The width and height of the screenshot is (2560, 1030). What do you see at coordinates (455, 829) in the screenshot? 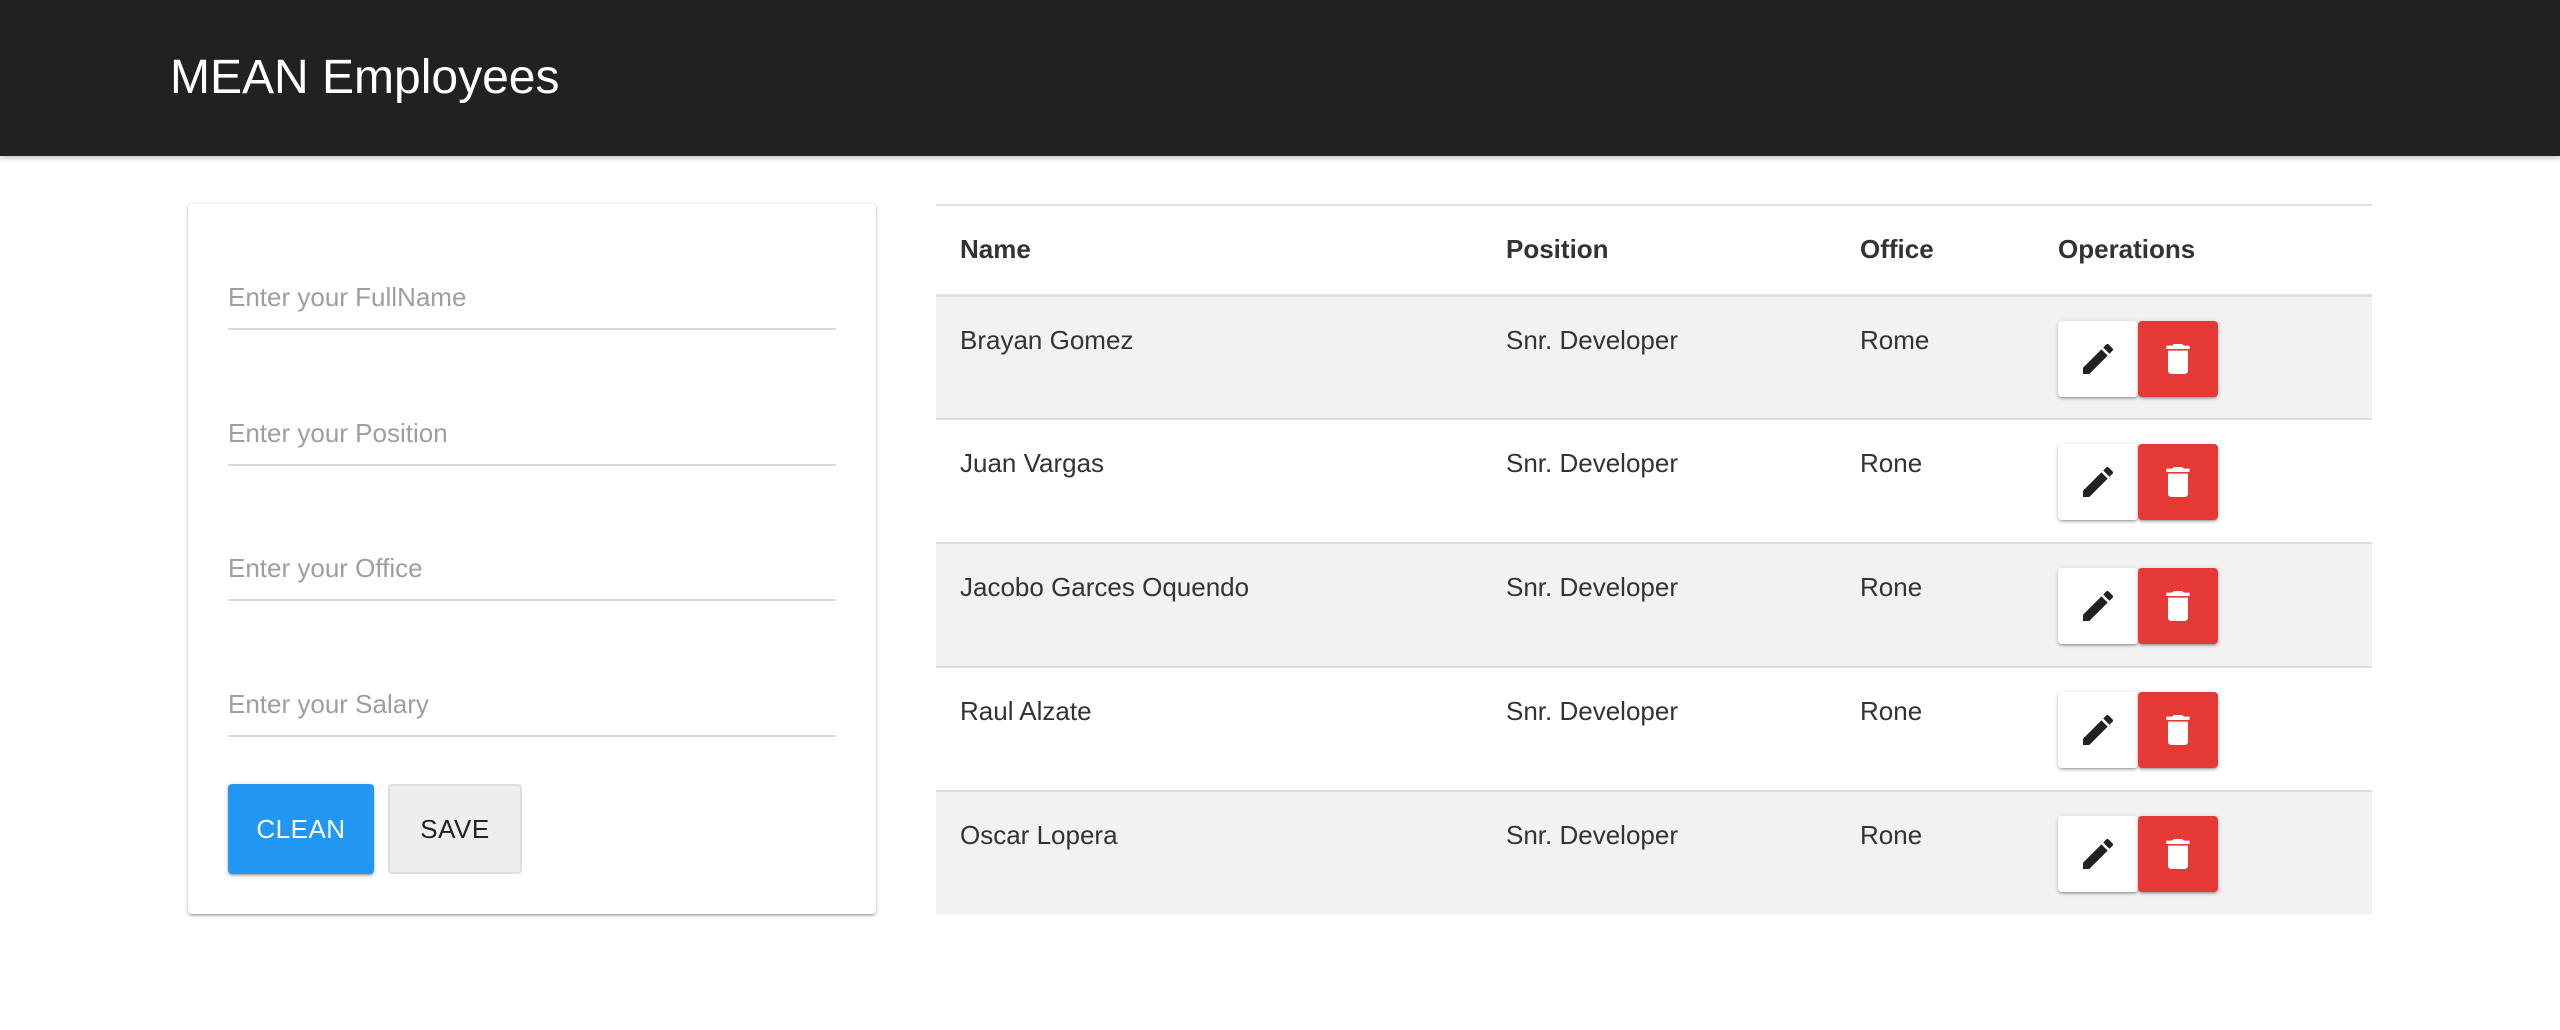
I see `save-button: SAVE` at bounding box center [455, 829].